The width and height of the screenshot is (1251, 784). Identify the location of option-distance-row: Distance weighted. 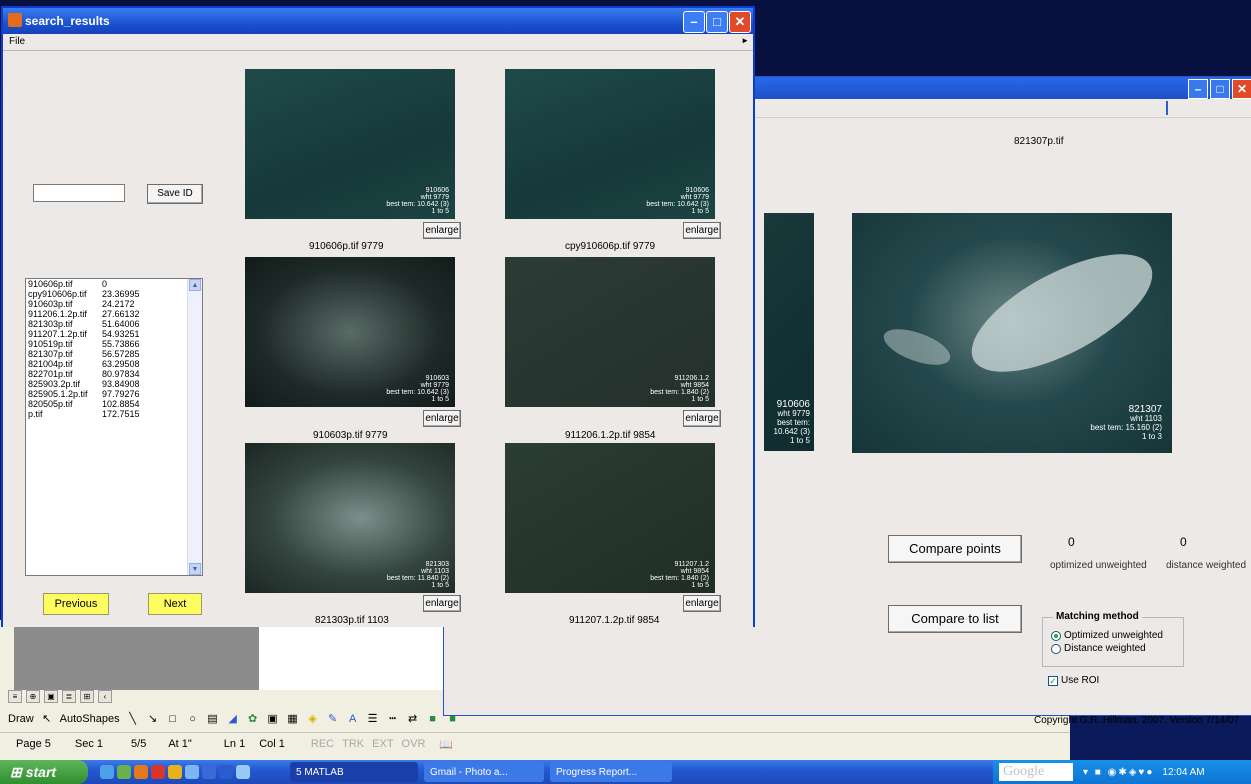
(1098, 648).